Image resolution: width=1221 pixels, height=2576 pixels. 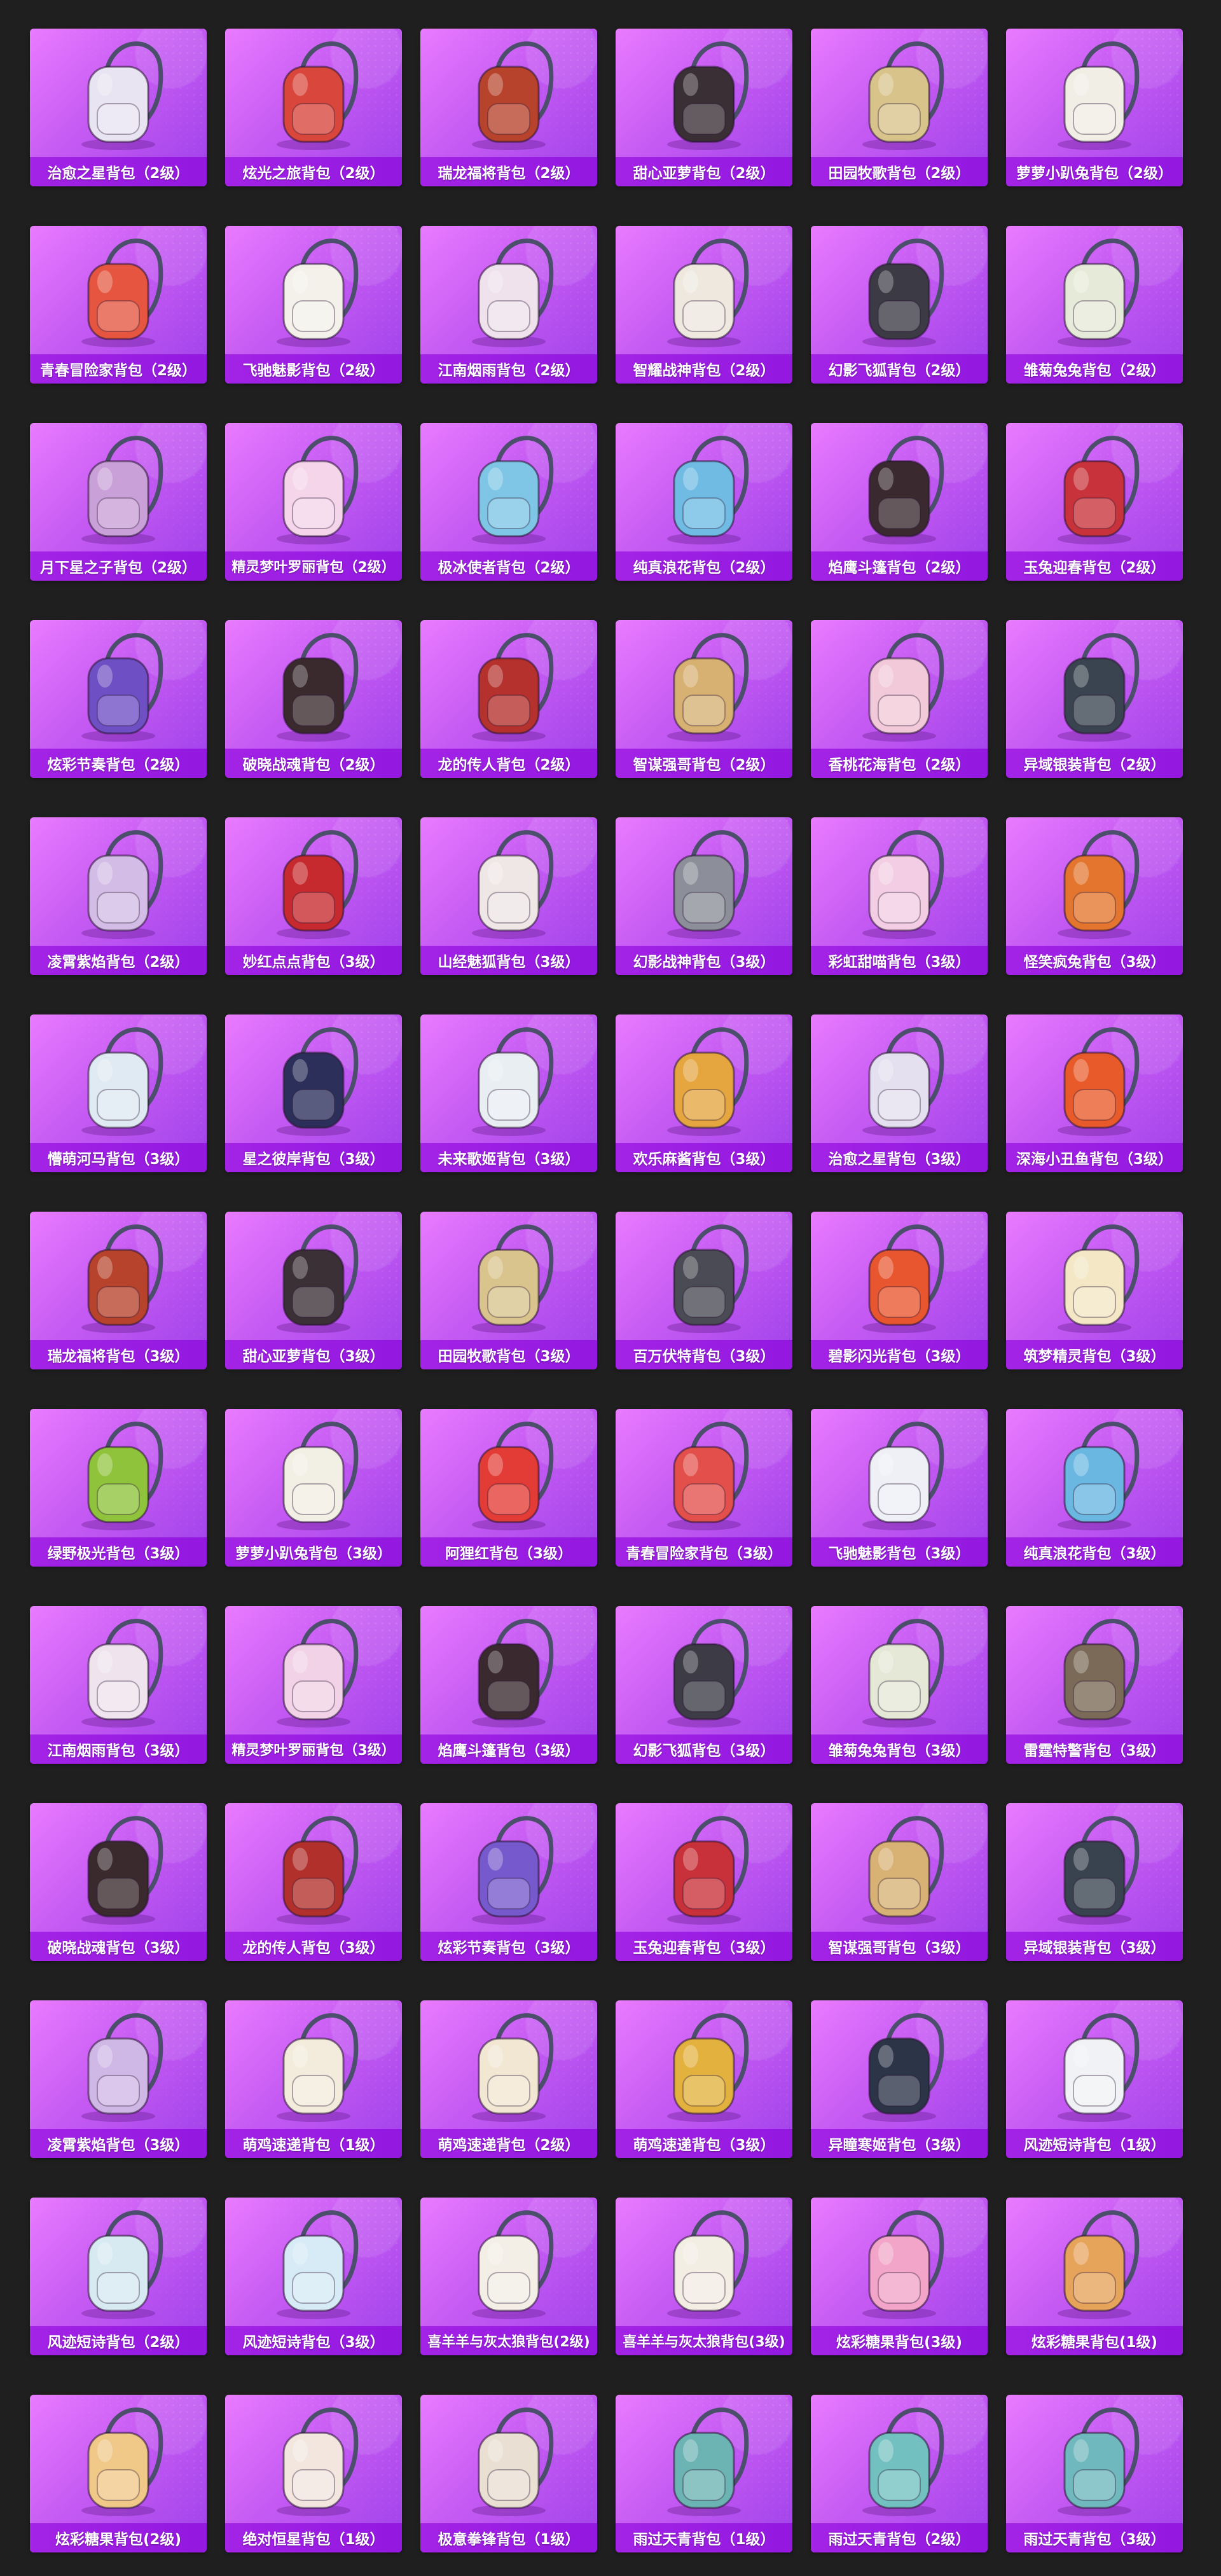 What do you see at coordinates (118, 305) in the screenshot?
I see `backpack-card: 青春冒险家背包（2级）` at bounding box center [118, 305].